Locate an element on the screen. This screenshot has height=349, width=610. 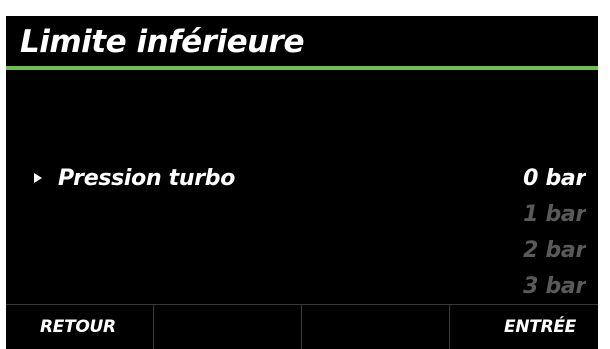
softkey-bar: RETOUR ENTRÉE is located at coordinates (302, 326).